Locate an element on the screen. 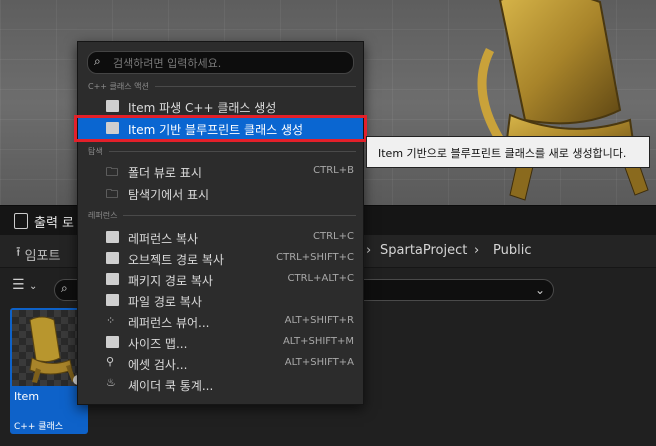  menu-item-show-in-folder-view: 🗀 폴더 뷰로 표시 CTRL+B is located at coordinates (220, 171).